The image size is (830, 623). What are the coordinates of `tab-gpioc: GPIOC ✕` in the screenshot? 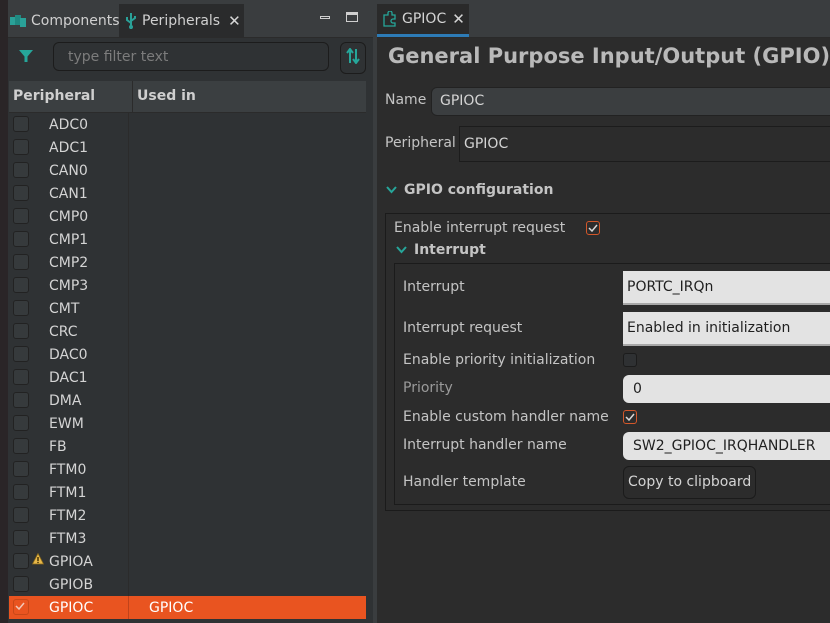 It's located at (423, 20).